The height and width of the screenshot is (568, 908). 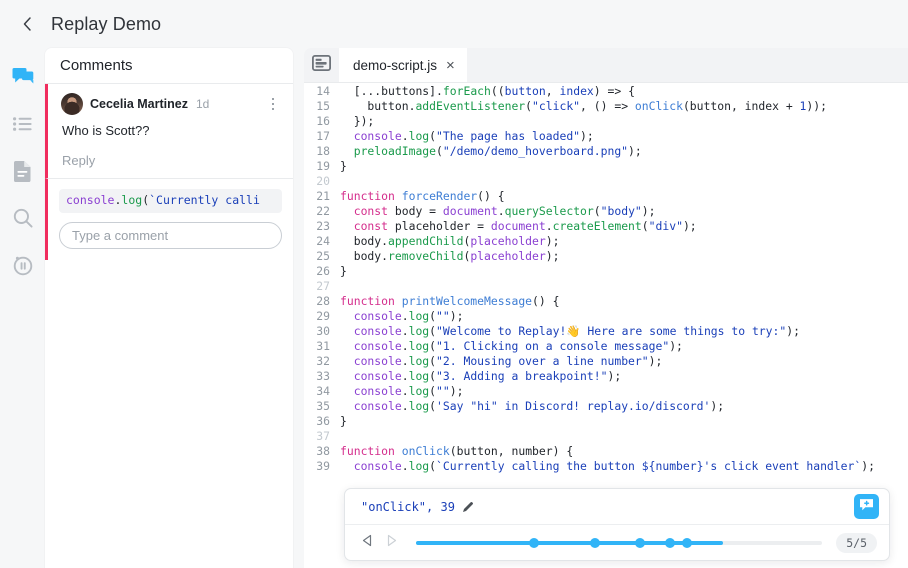 What do you see at coordinates (425, 451) in the screenshot?
I see `code-token: onClick` at bounding box center [425, 451].